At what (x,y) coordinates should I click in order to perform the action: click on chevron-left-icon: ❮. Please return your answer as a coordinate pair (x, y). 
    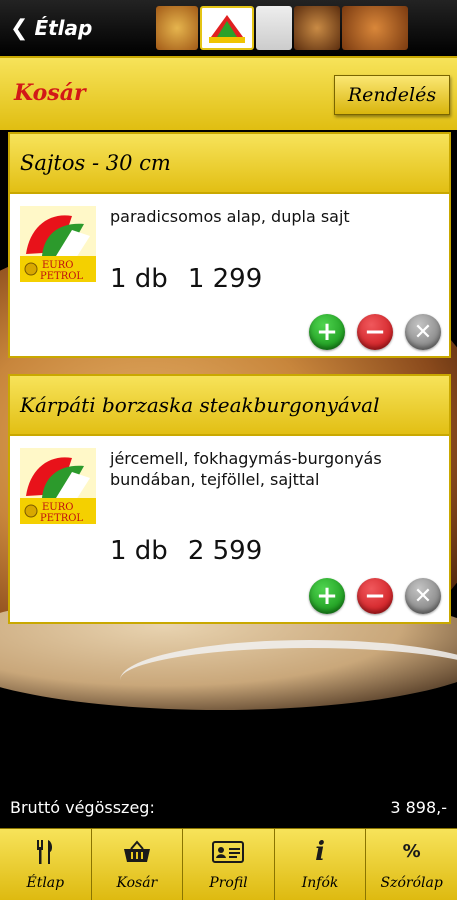
    Looking at the image, I should click on (19, 28).